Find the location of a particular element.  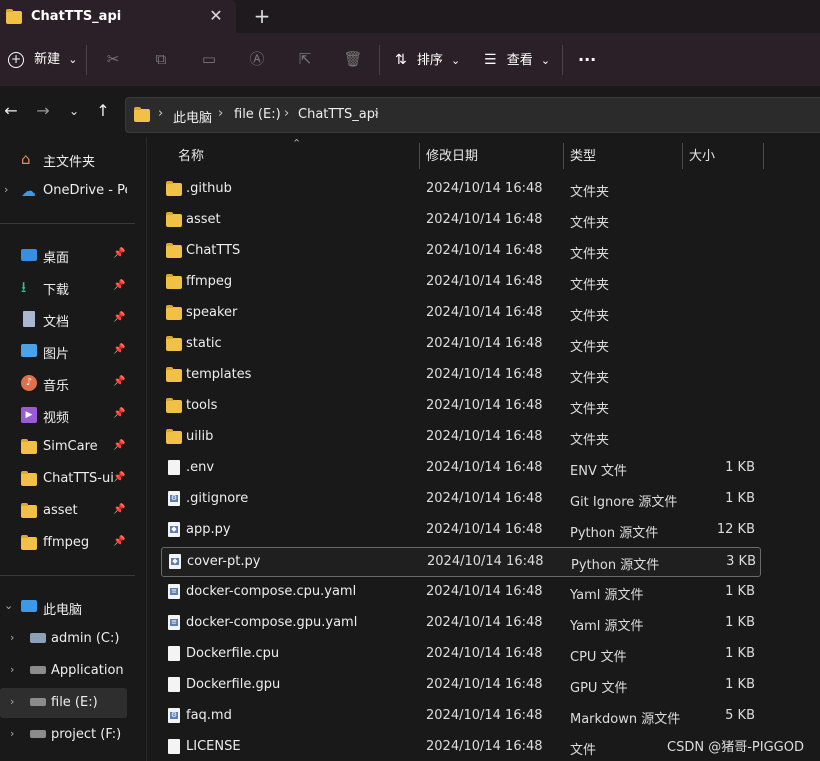

crumb-file-e: file (E:) is located at coordinates (257, 114).